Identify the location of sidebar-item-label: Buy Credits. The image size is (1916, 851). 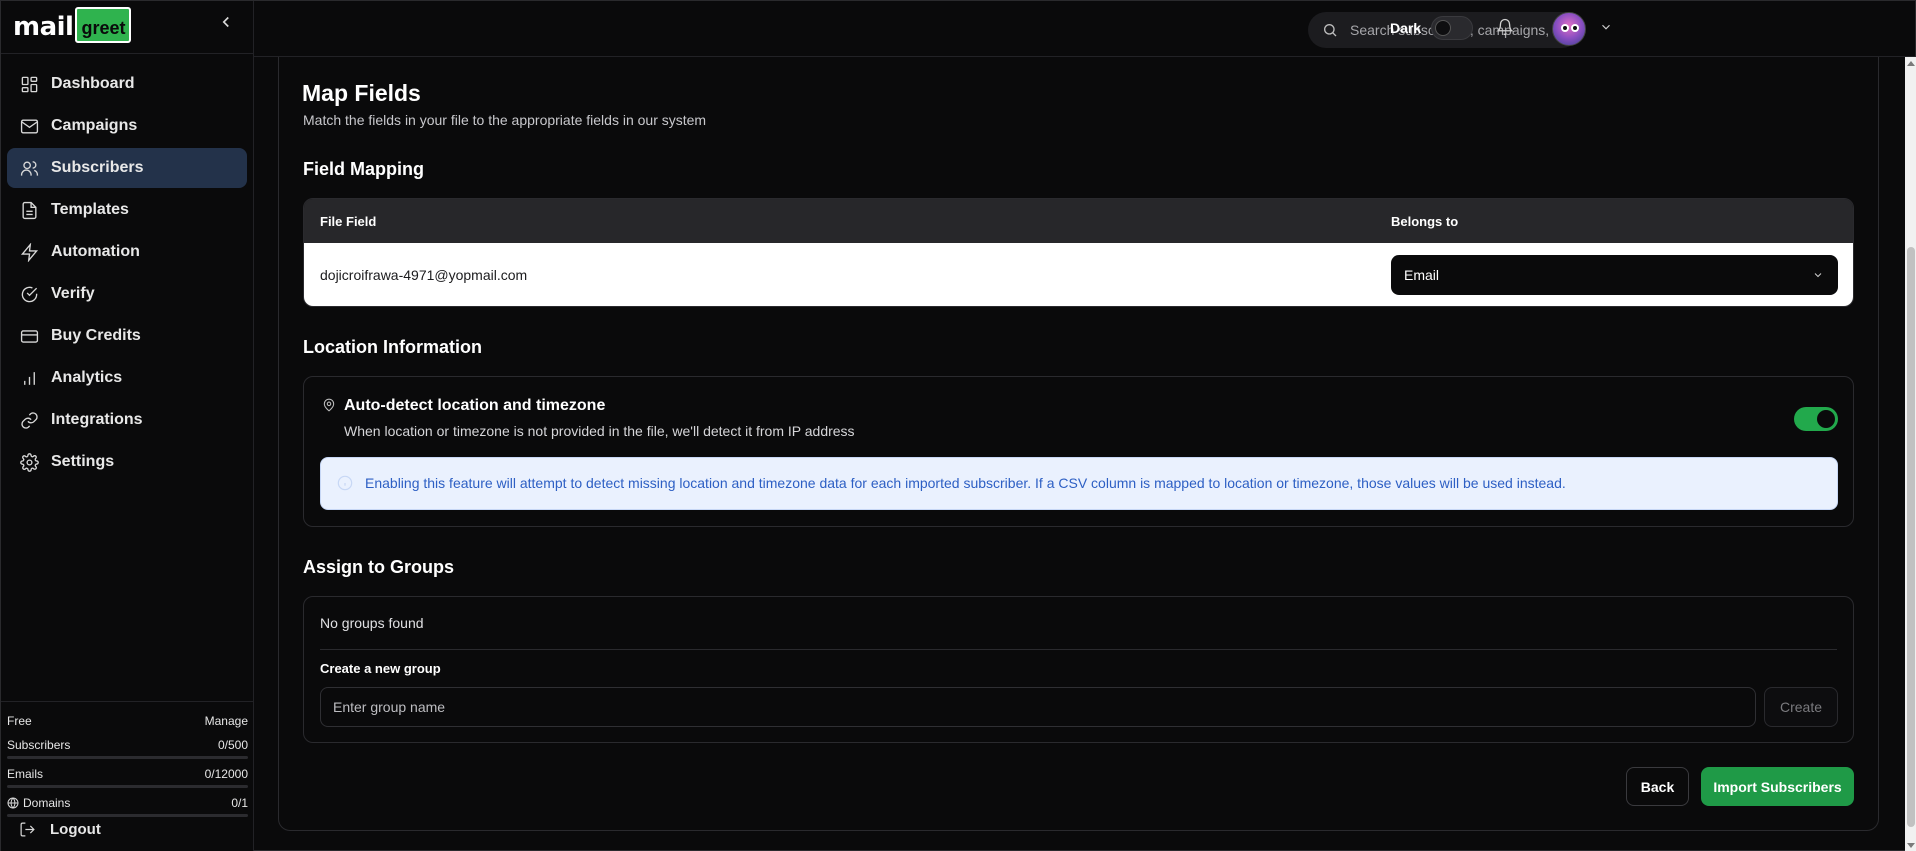
(96, 335).